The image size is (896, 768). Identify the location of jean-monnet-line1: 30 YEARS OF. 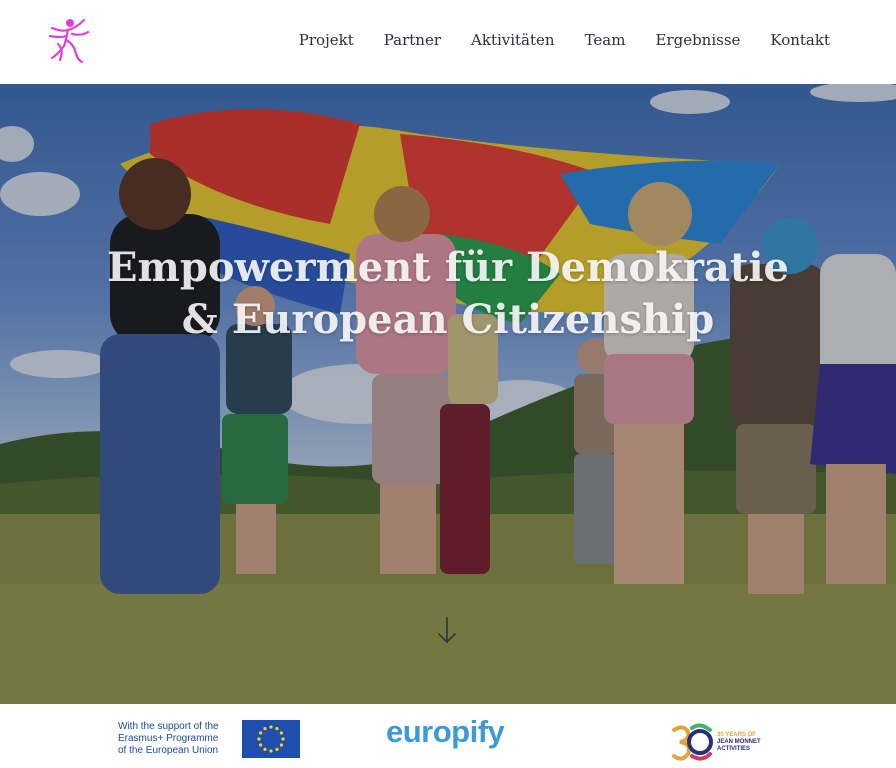
(736, 734).